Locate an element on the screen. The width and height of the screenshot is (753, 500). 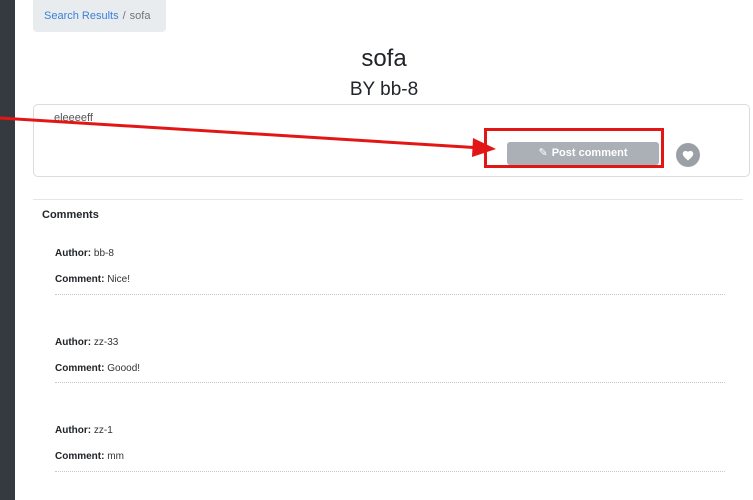
post-comment-label: Post comment is located at coordinates (589, 153).